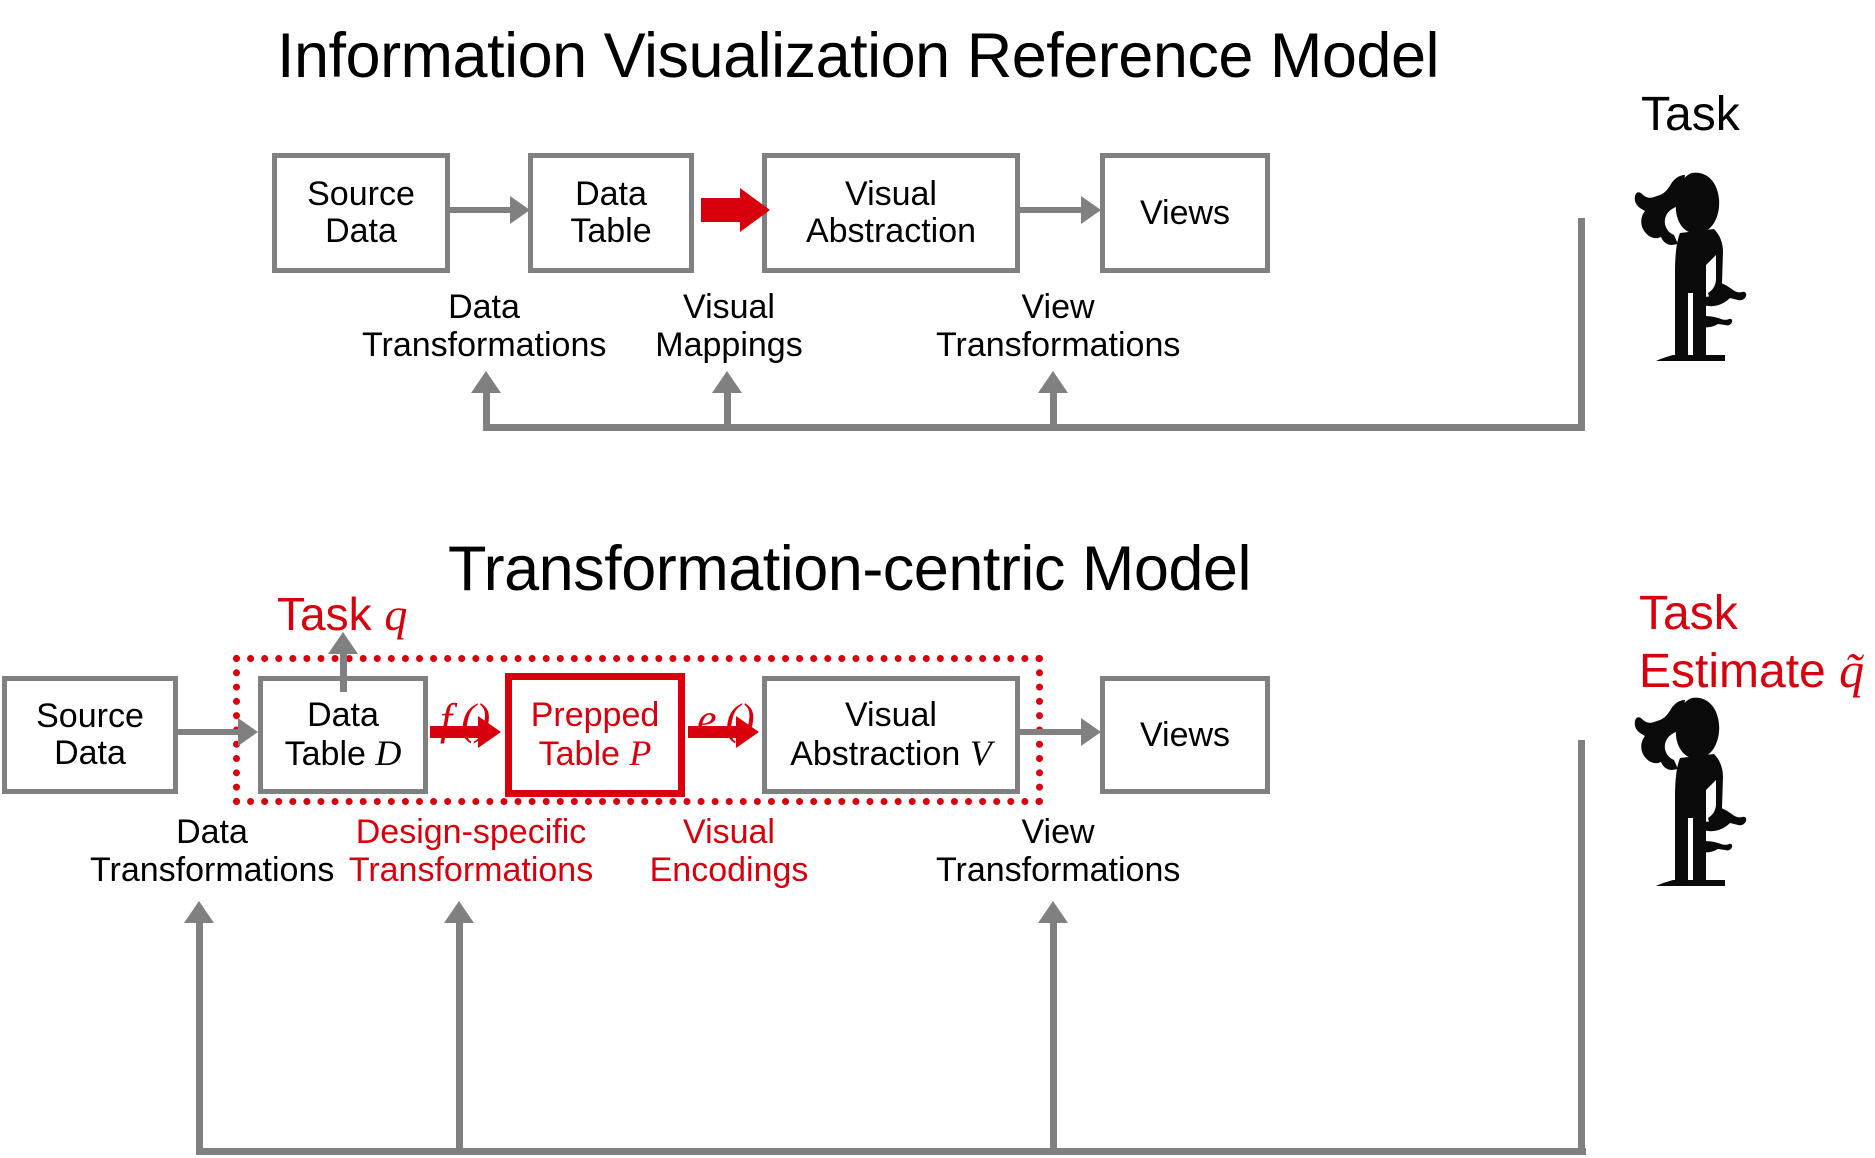  What do you see at coordinates (212, 832) in the screenshot?
I see `bottom-stage-label-data-transformations-line1: Data` at bounding box center [212, 832].